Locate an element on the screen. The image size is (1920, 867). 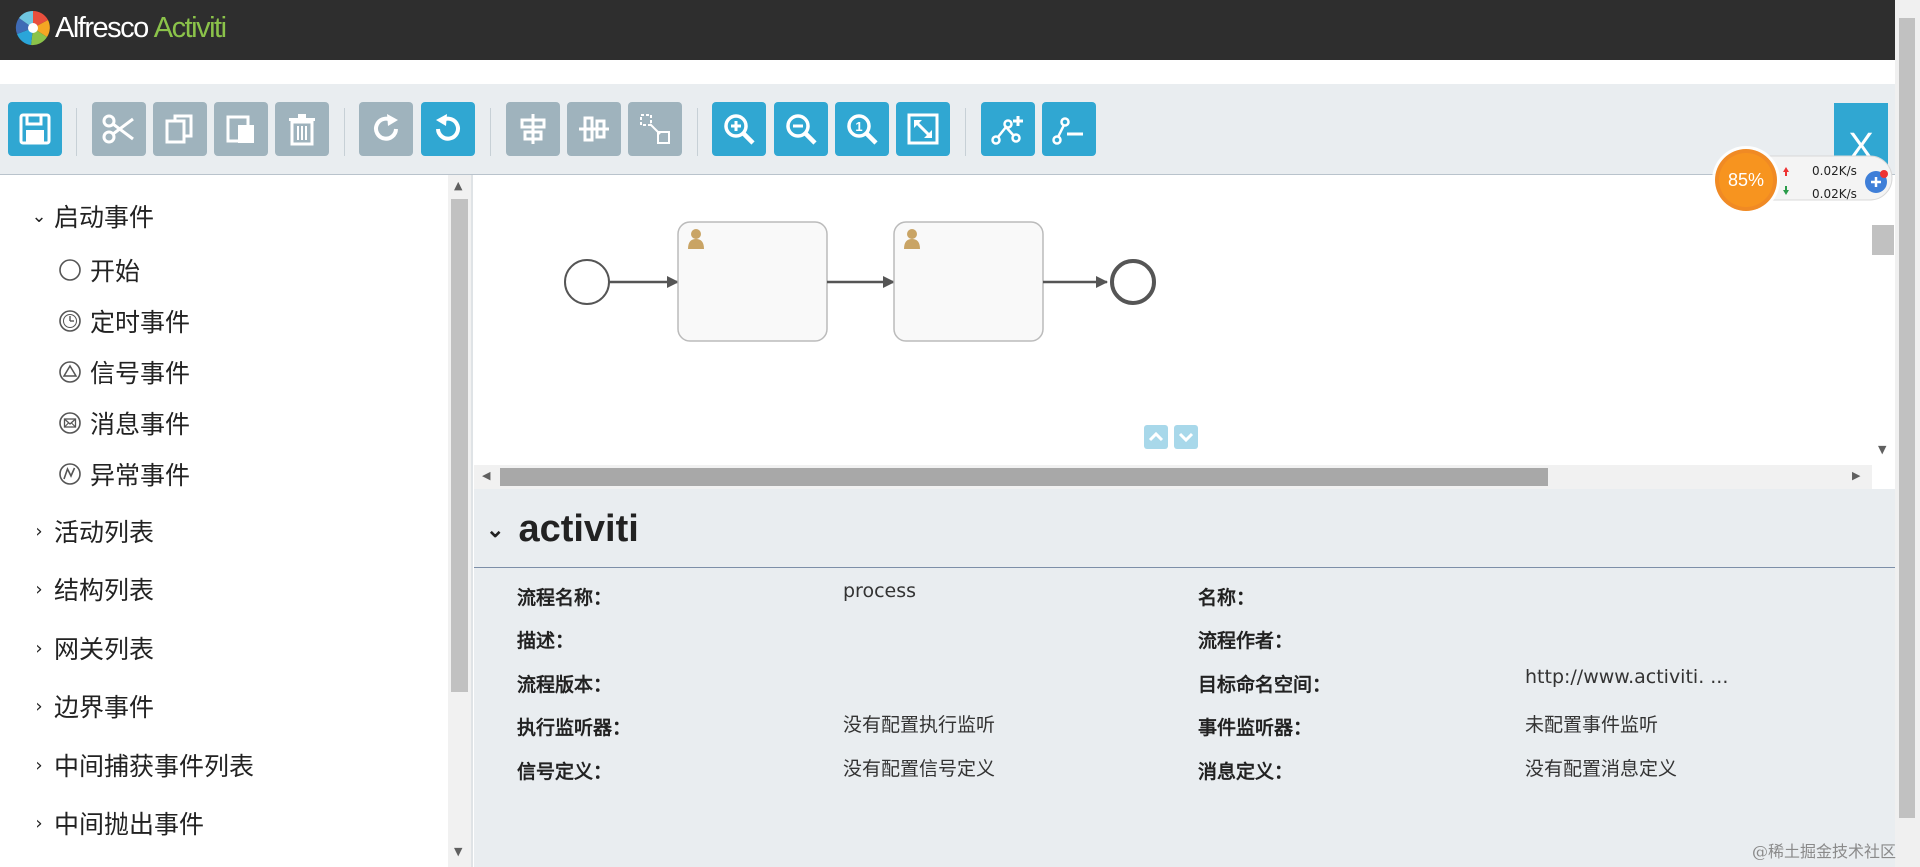
circle-icon is located at coordinates (70, 270).